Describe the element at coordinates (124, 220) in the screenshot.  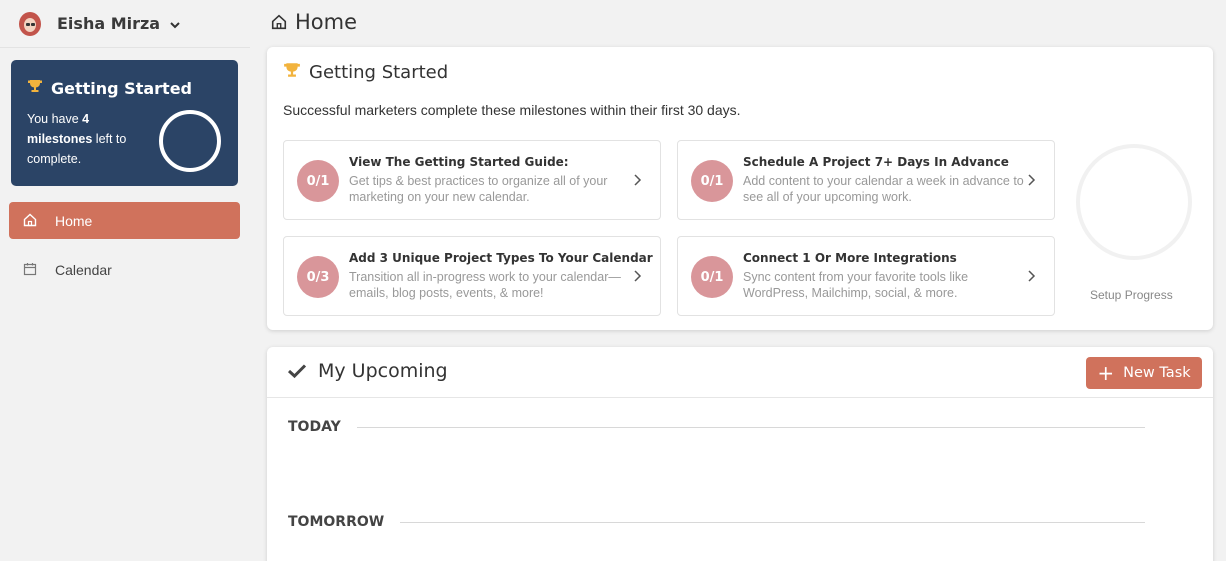
I see `sidebar-item-home: Home` at that location.